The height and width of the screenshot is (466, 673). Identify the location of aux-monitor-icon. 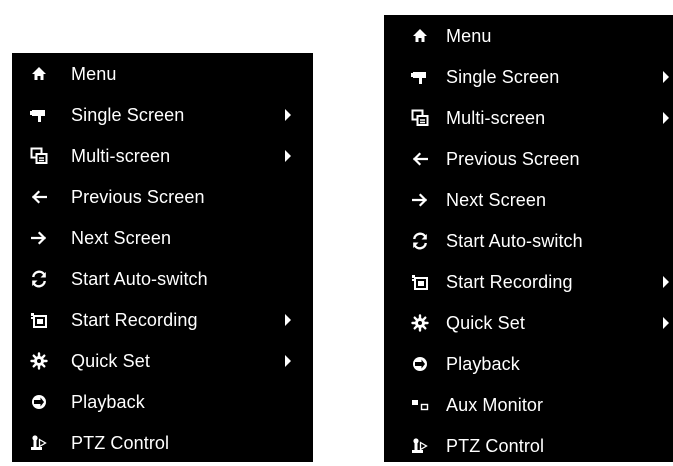
(420, 405).